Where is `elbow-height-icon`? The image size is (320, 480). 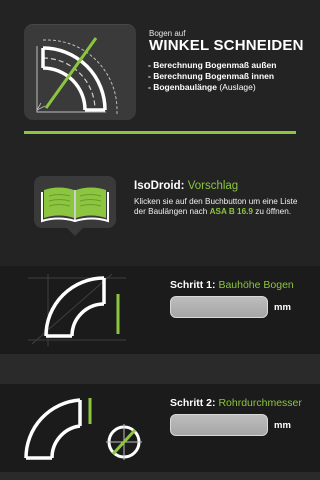 elbow-height-icon is located at coordinates (77, 309).